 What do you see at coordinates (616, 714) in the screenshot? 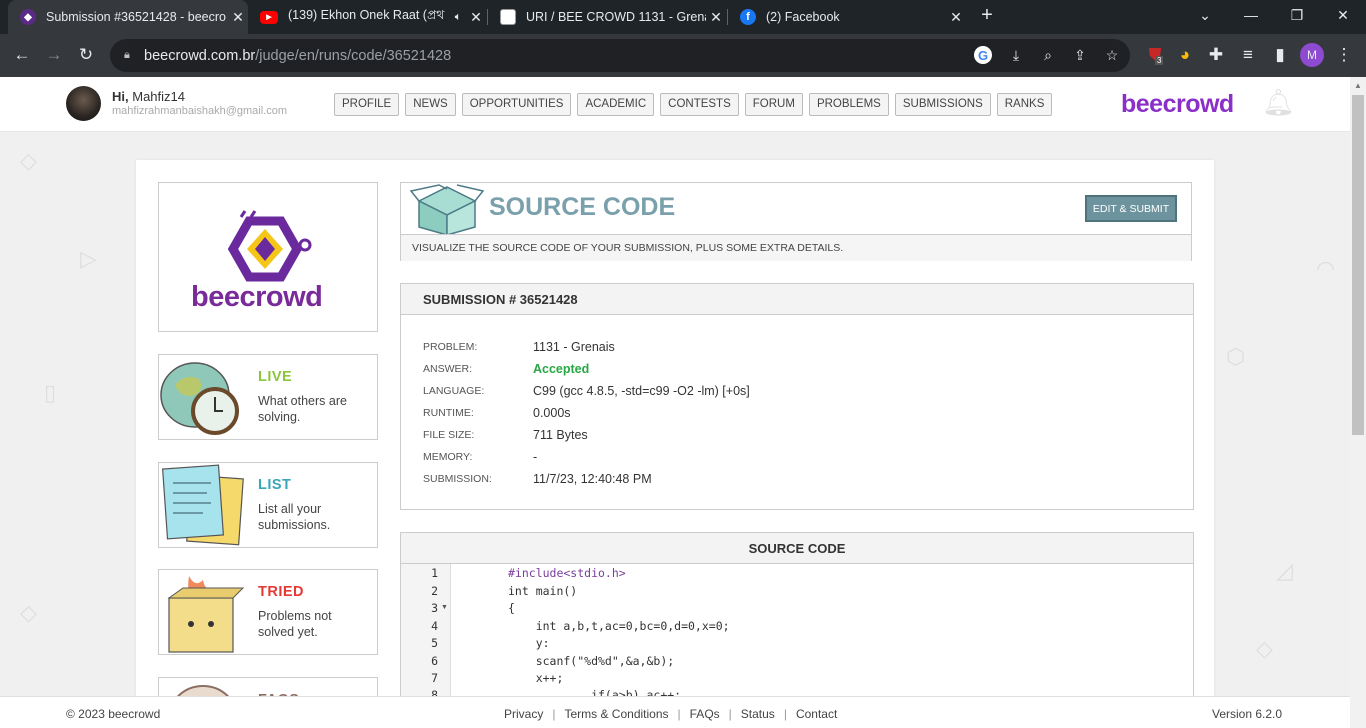
I see `footer-link-terms: Terms & Conditions` at bounding box center [616, 714].